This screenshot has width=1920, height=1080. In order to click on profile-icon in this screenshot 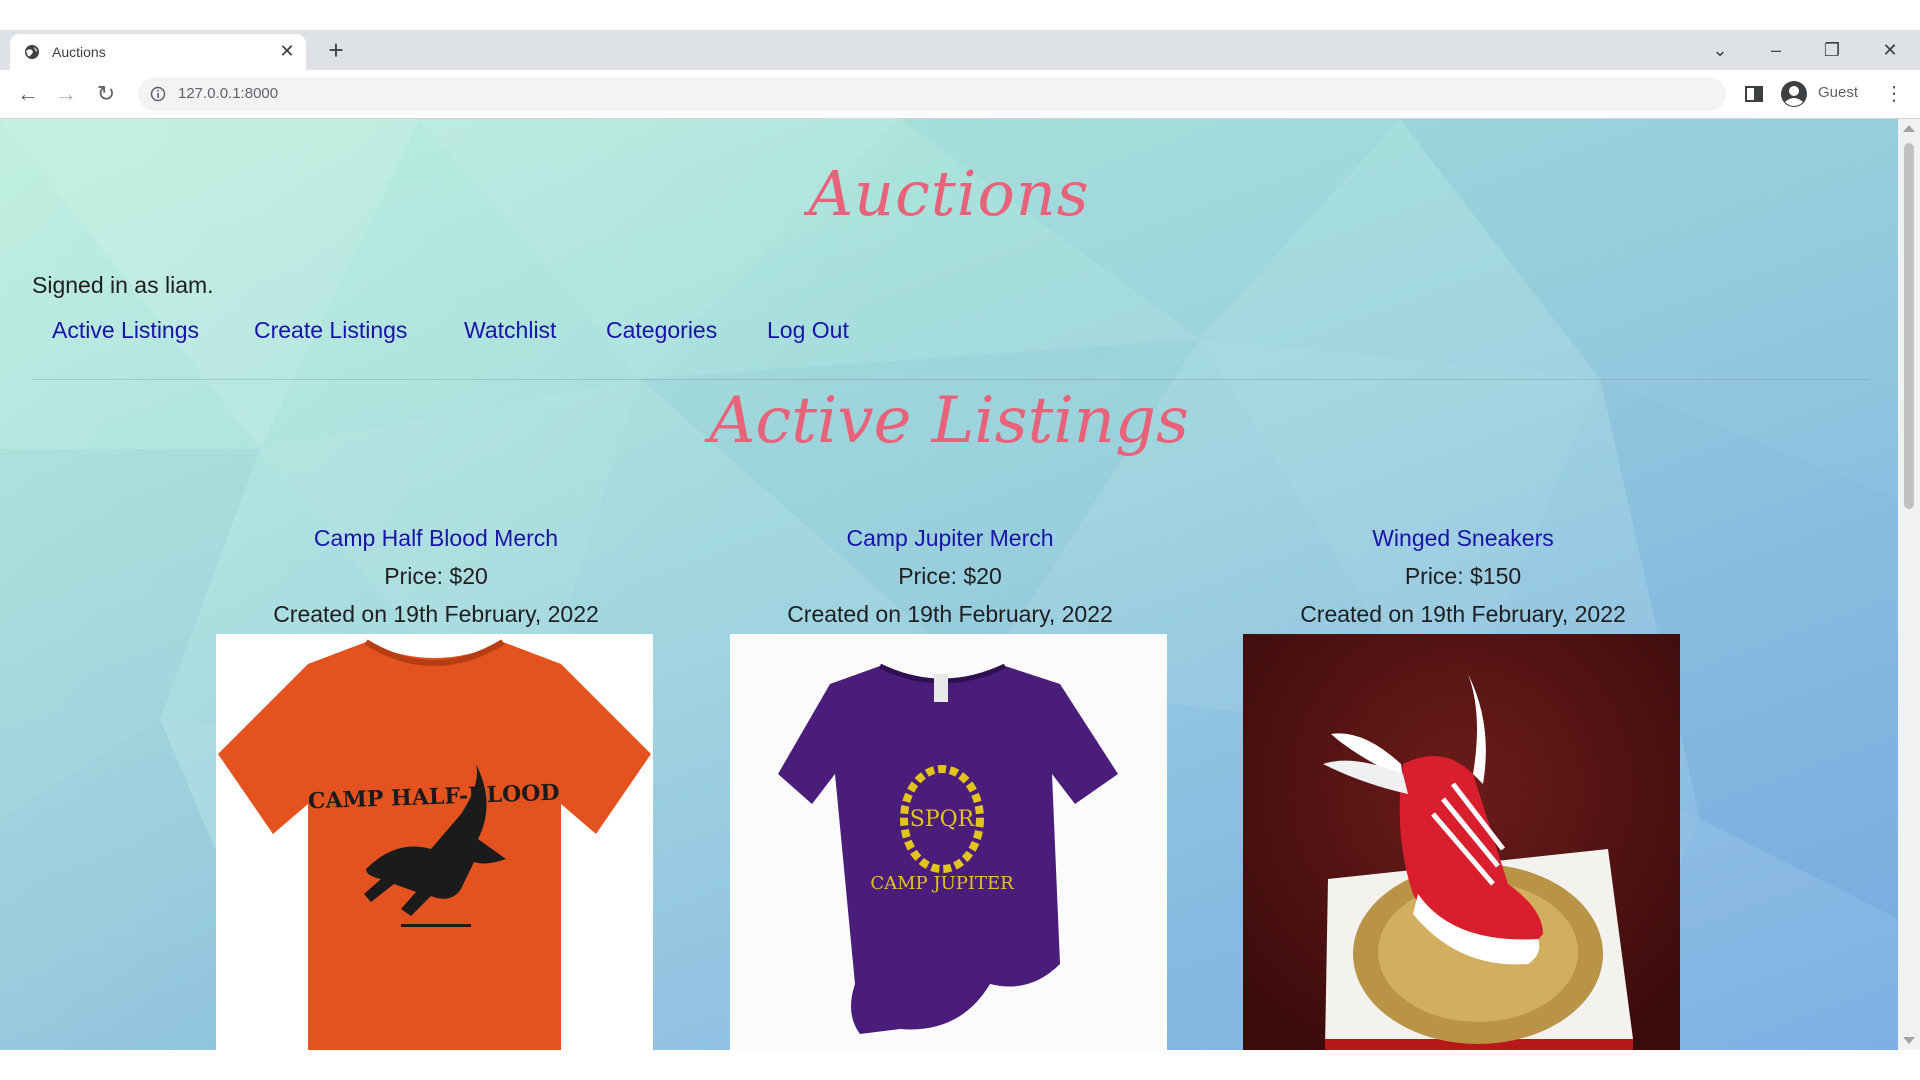, I will do `click(1794, 94)`.